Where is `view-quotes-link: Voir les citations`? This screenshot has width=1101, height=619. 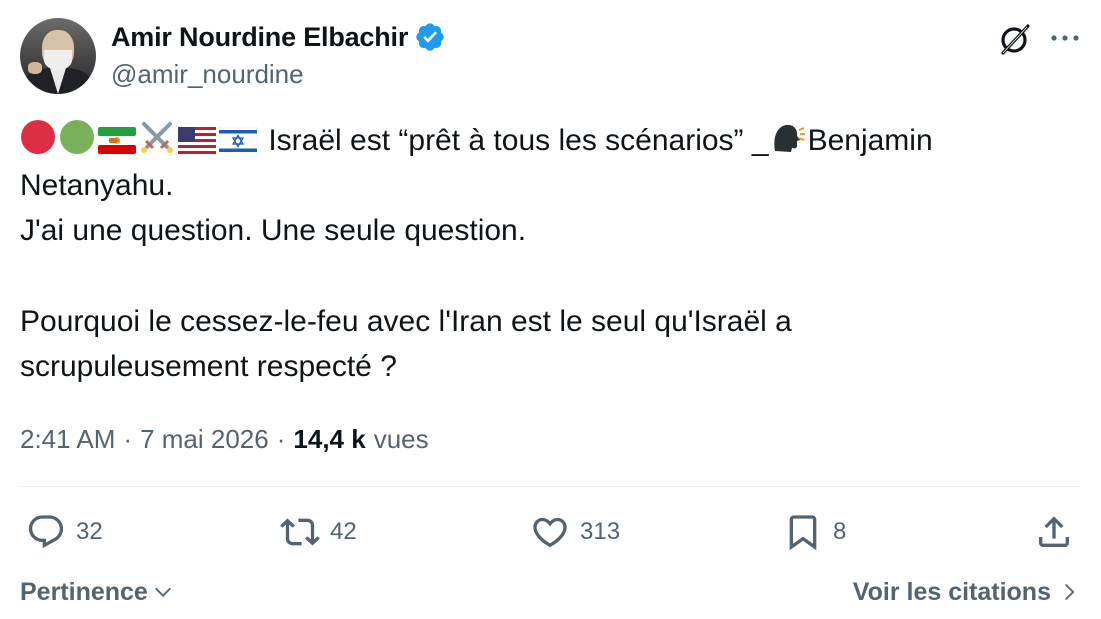
view-quotes-link: Voir les citations is located at coordinates (966, 592).